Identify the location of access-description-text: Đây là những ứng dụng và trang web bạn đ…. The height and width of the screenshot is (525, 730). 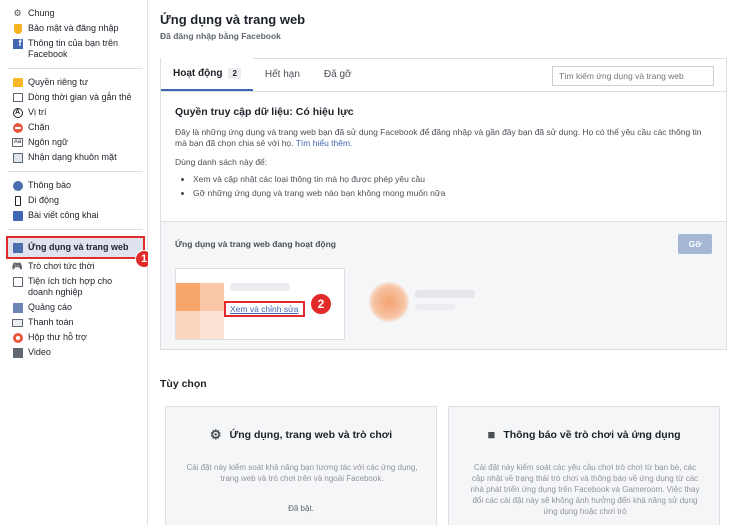
(438, 137).